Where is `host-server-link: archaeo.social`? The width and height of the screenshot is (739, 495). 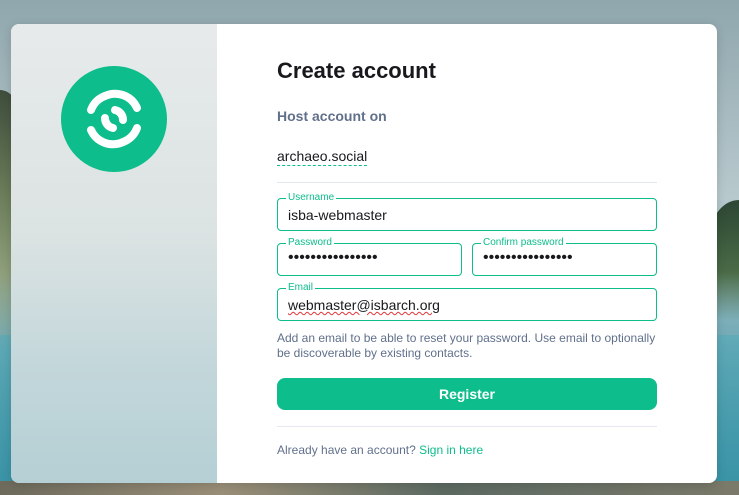
host-server-link: archaeo.social is located at coordinates (322, 157).